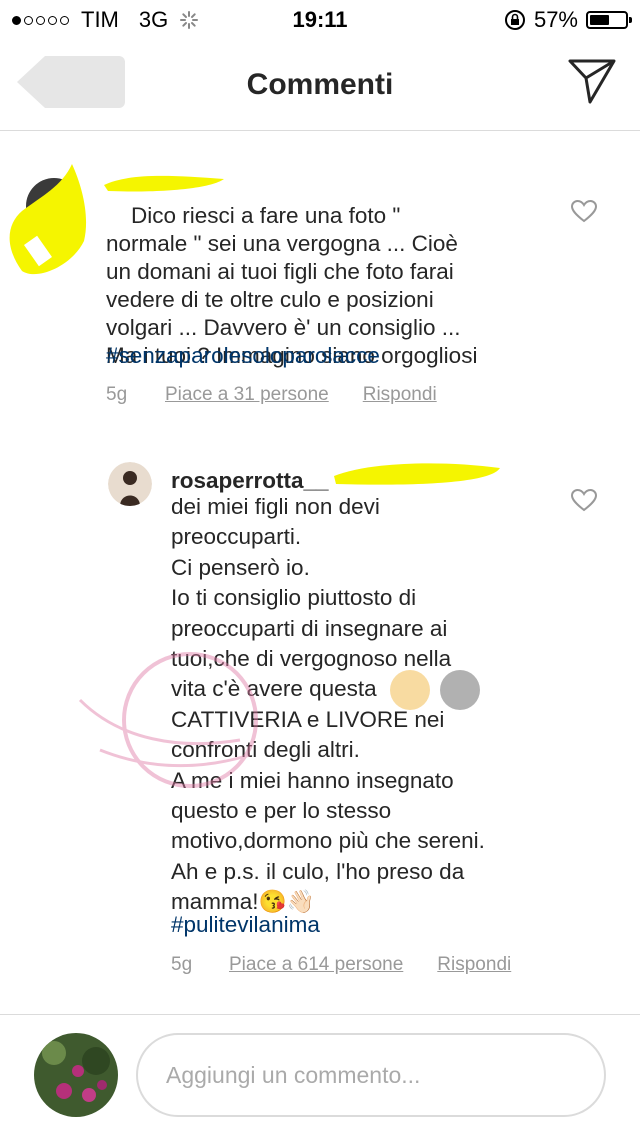 Image resolution: width=640 pixels, height=1137 pixels. I want to click on status-bar: TIM 3G 19:11 57%, so click(320, 20).